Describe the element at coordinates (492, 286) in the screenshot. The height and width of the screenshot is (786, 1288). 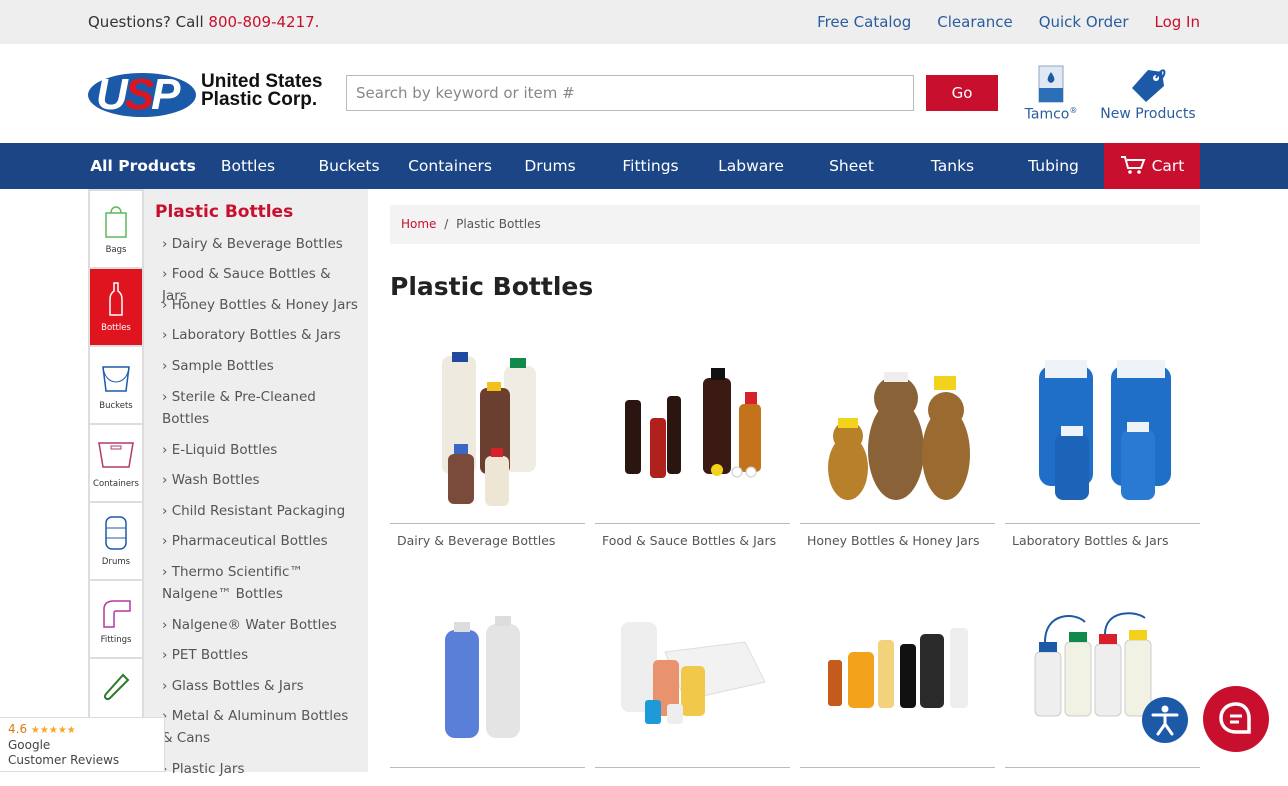
I see `page-title: Plastic Bottles` at that location.